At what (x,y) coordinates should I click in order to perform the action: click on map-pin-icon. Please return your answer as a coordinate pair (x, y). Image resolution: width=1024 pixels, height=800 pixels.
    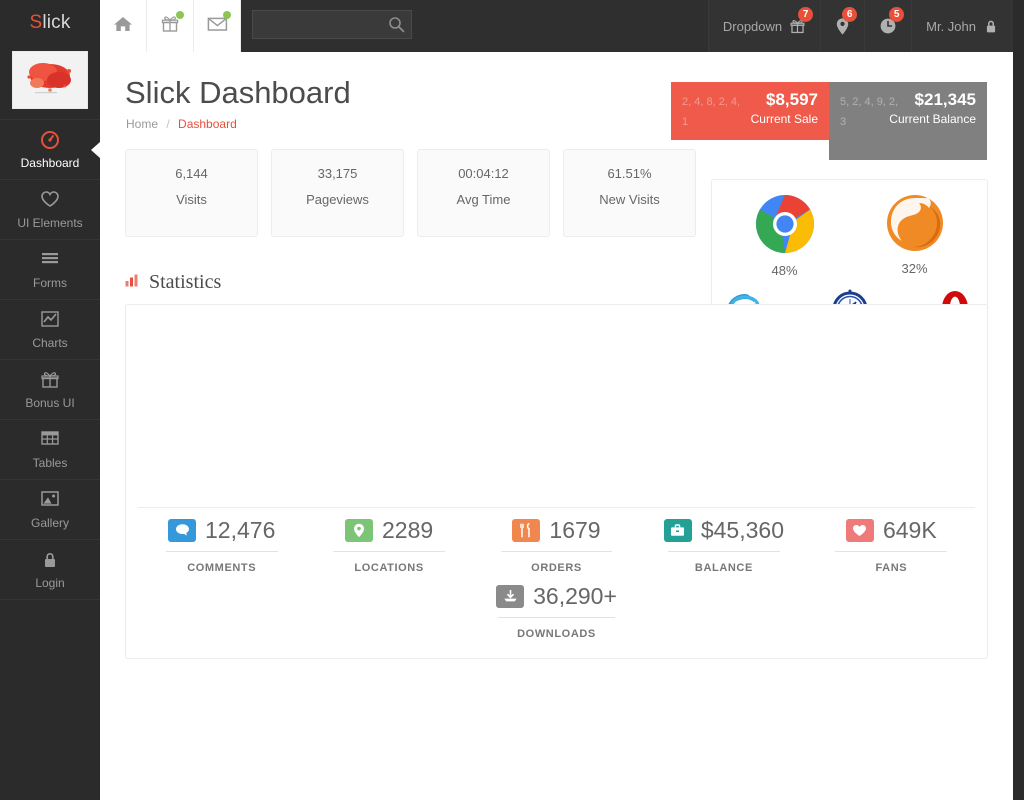
    Looking at the image, I should click on (359, 530).